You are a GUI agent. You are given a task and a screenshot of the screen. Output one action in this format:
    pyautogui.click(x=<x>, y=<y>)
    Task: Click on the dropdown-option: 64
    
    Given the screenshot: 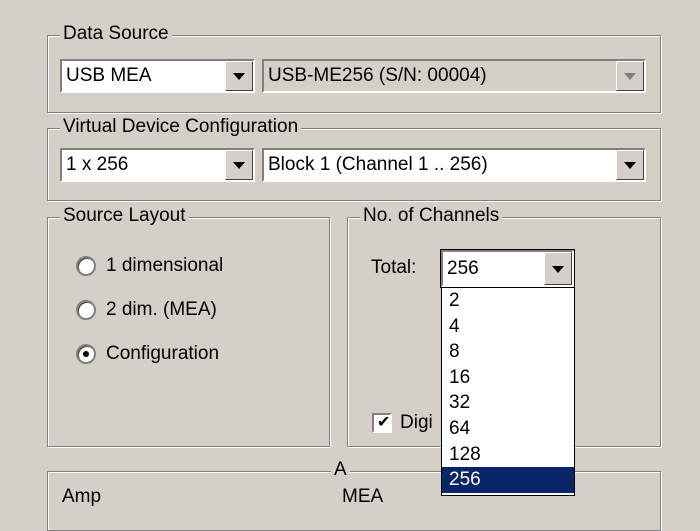 What is the action you would take?
    pyautogui.click(x=508, y=429)
    